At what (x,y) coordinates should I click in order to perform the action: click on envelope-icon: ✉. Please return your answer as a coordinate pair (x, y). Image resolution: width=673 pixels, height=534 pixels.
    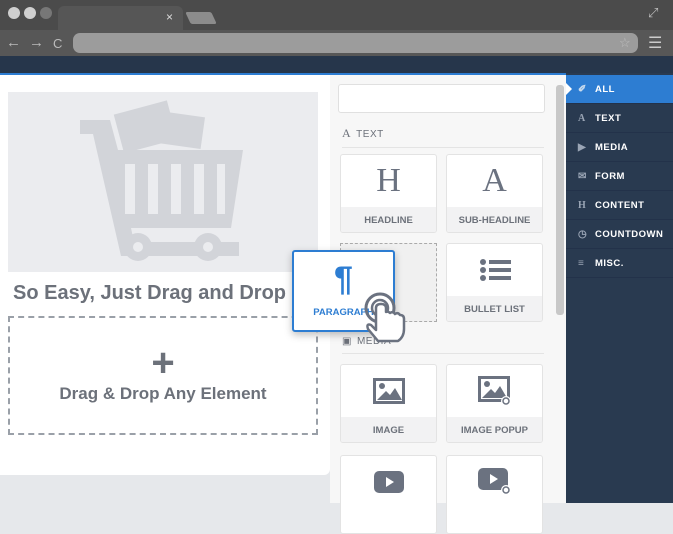
    Looking at the image, I should click on (582, 176).